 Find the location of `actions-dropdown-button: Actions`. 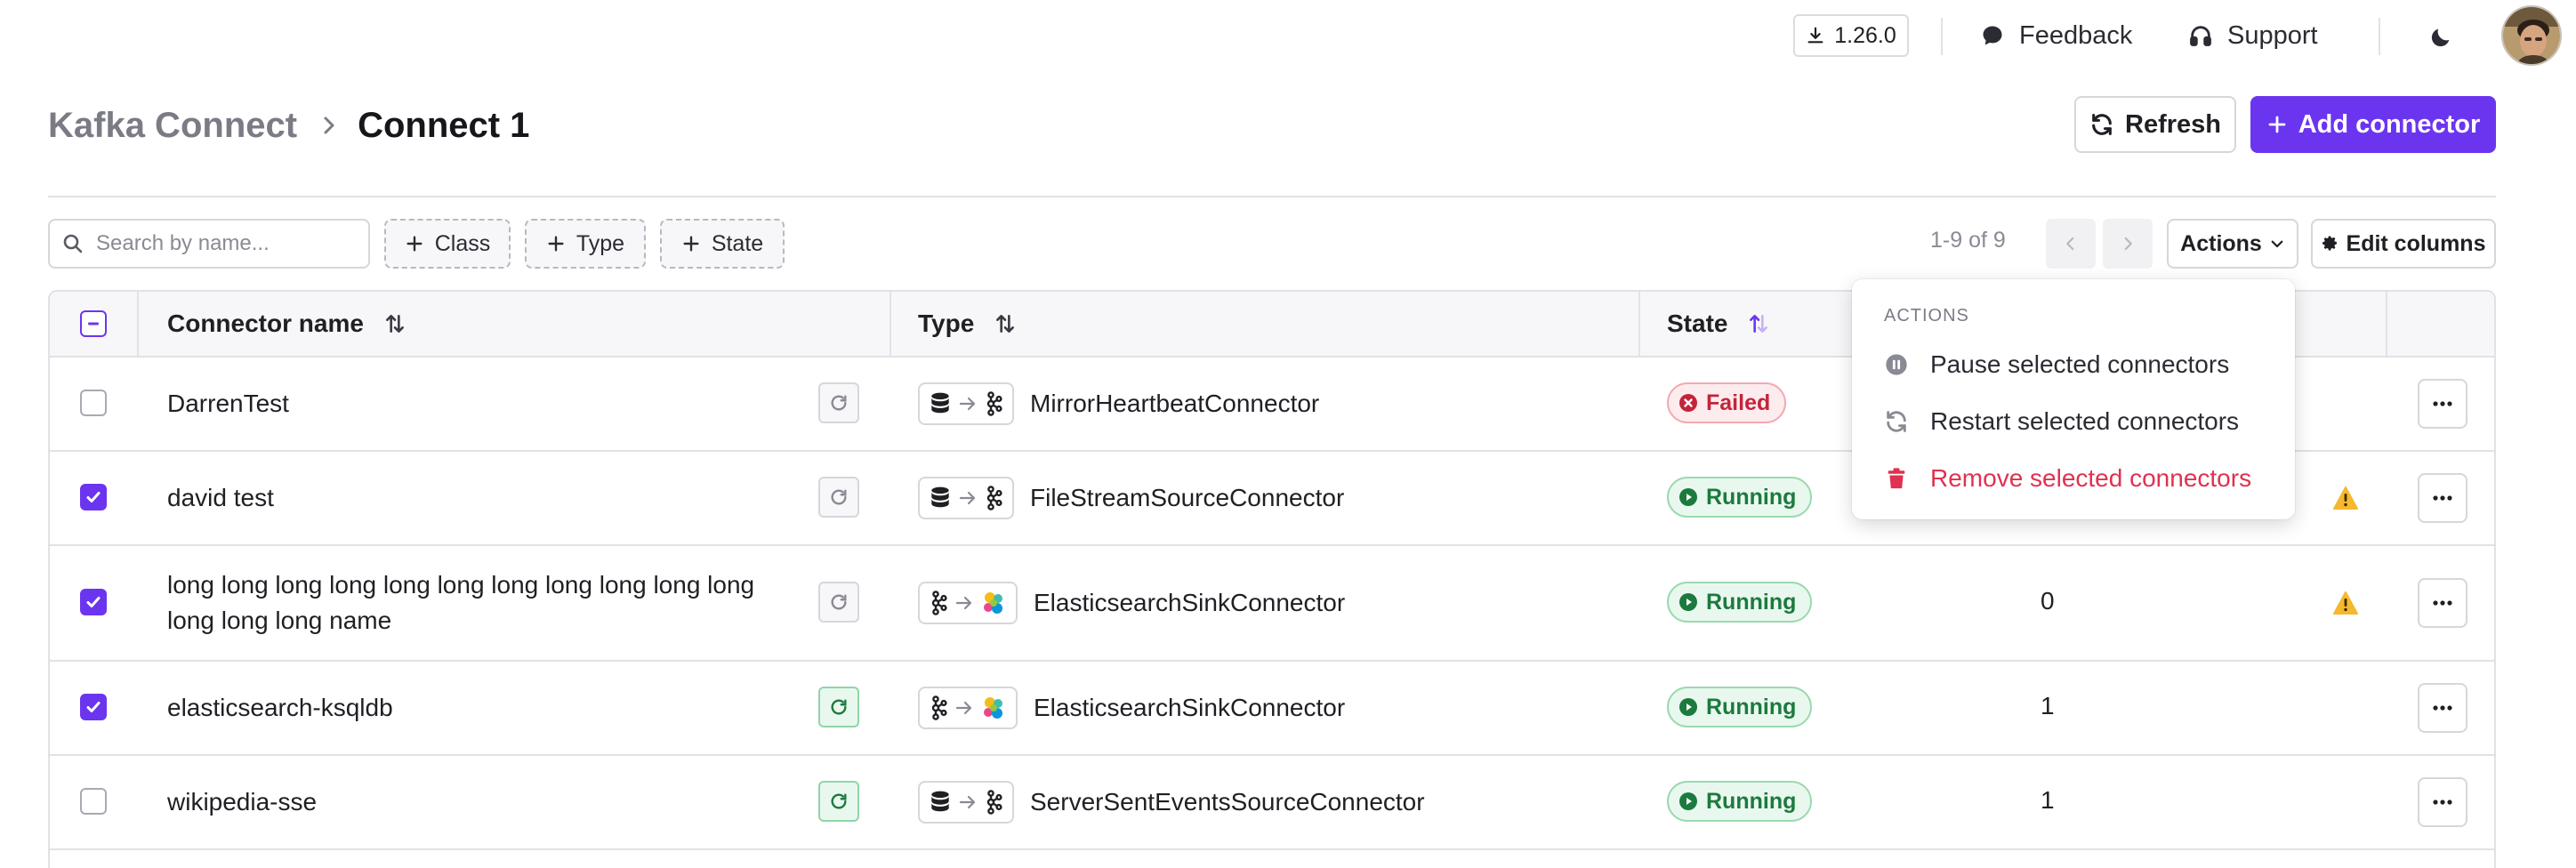

actions-dropdown-button: Actions is located at coordinates (2232, 244).